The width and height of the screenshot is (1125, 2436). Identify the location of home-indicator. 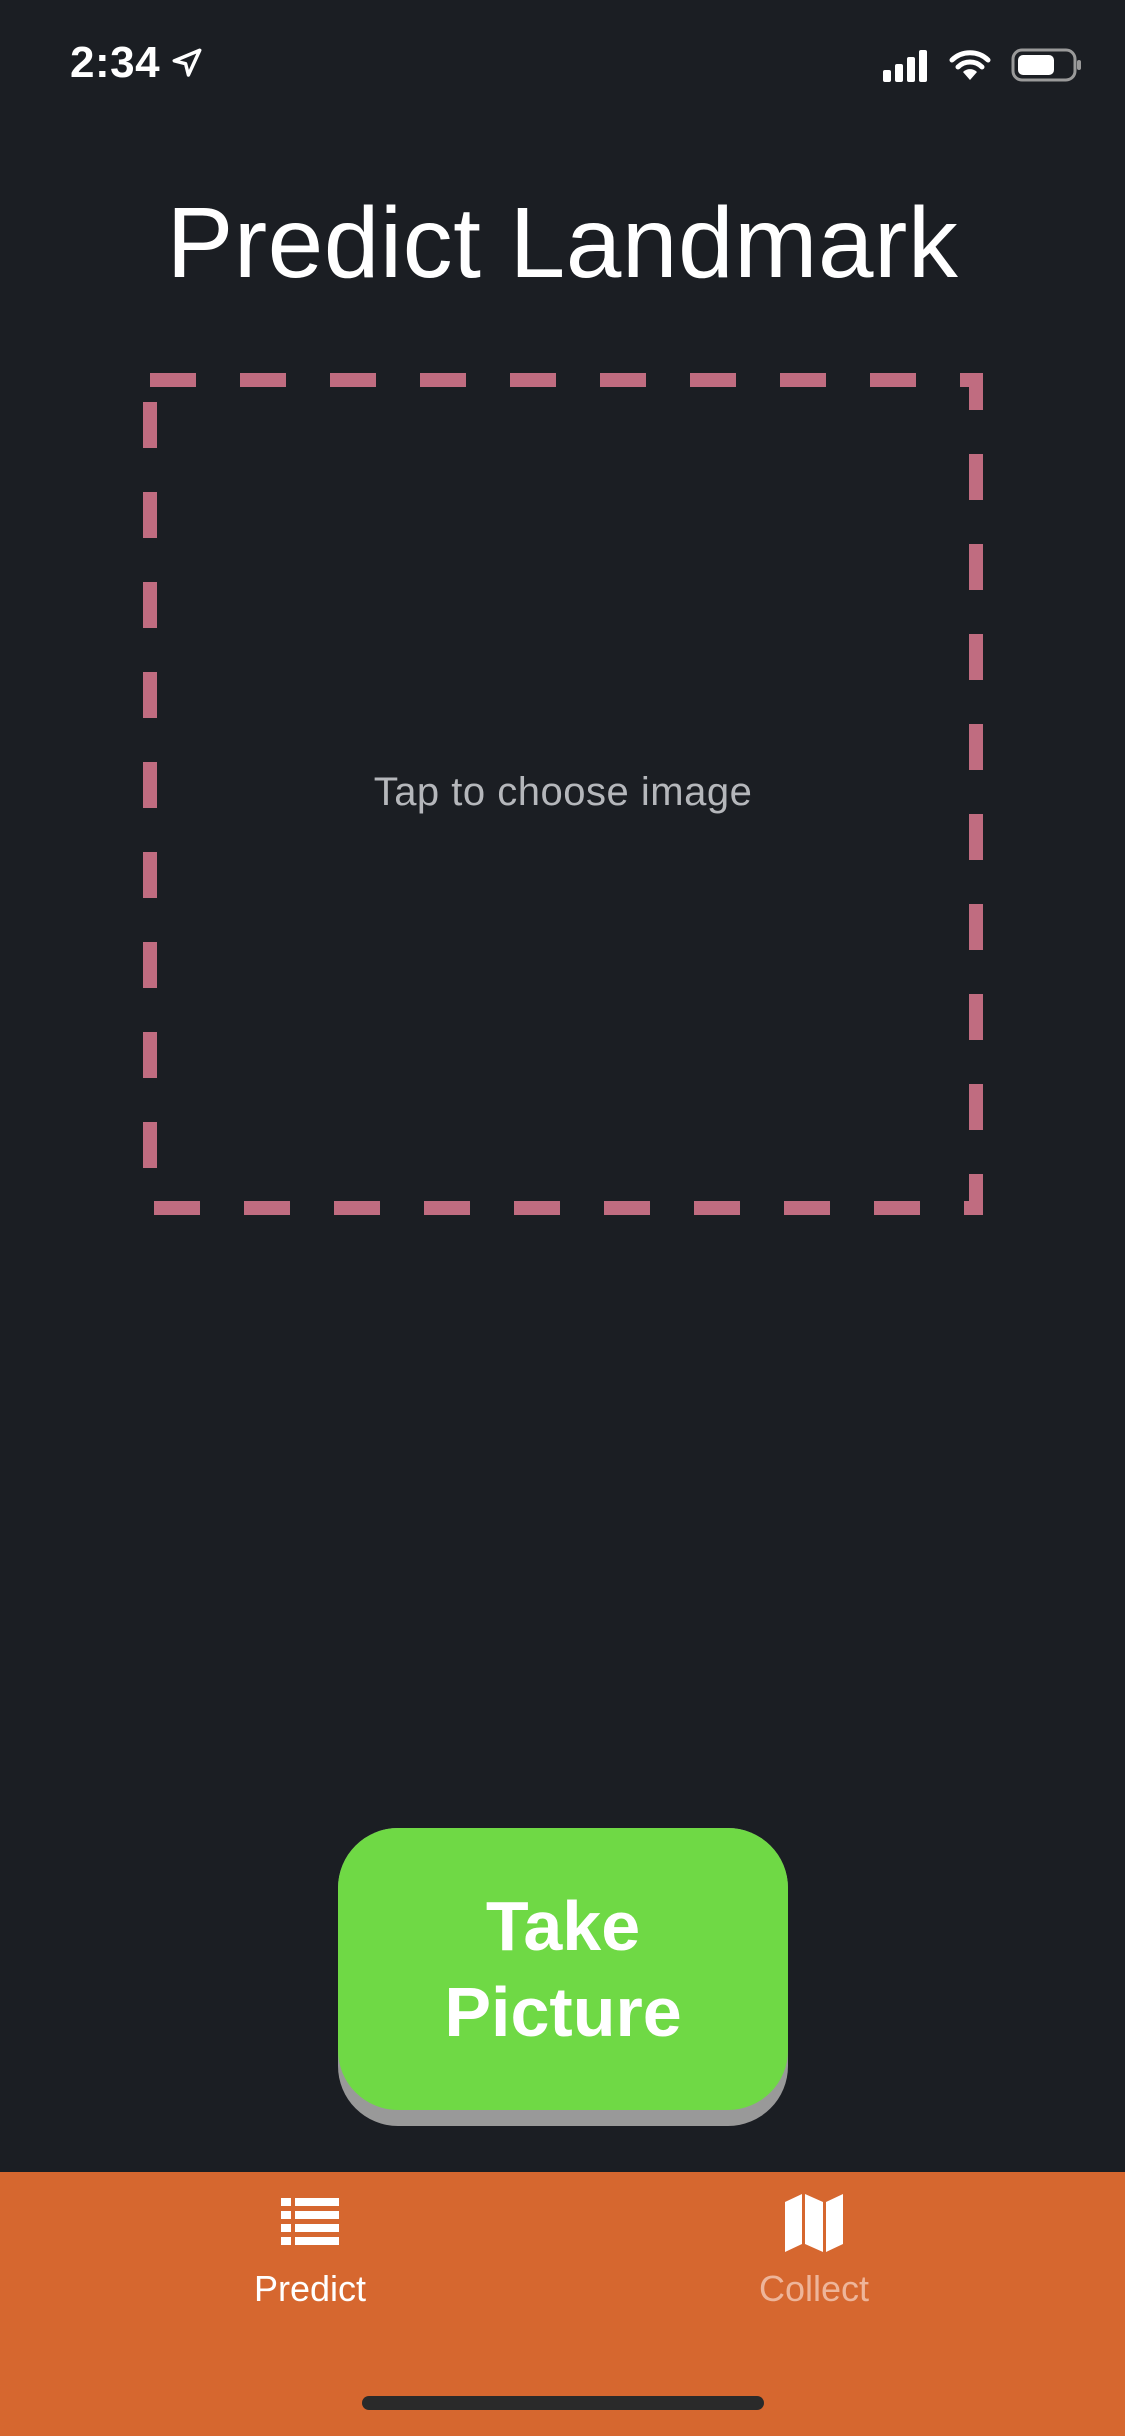
(563, 2403).